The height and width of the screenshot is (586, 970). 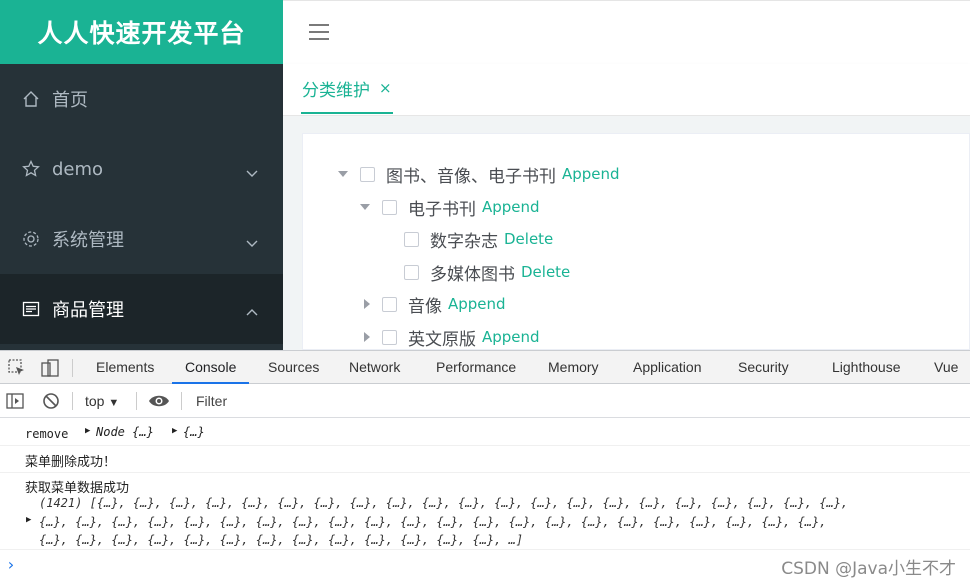 I want to click on tree-node: 数字杂志 Delete, so click(x=478, y=239).